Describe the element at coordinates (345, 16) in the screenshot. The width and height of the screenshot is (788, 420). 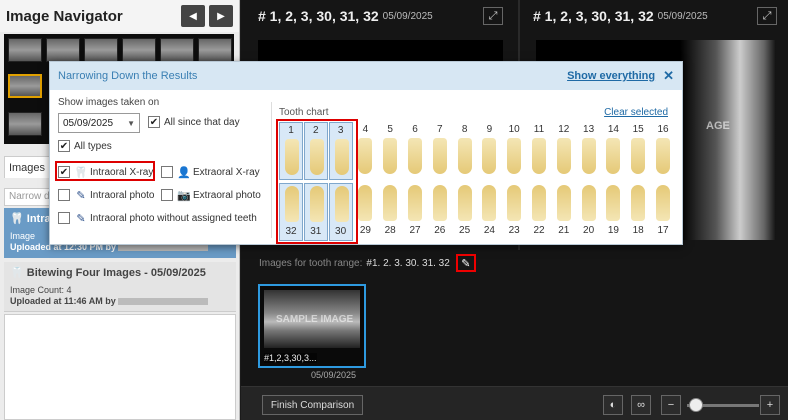
I see `left-pane-header: # 1, 2, 3, 30, 31, 32 05/09/2025` at that location.